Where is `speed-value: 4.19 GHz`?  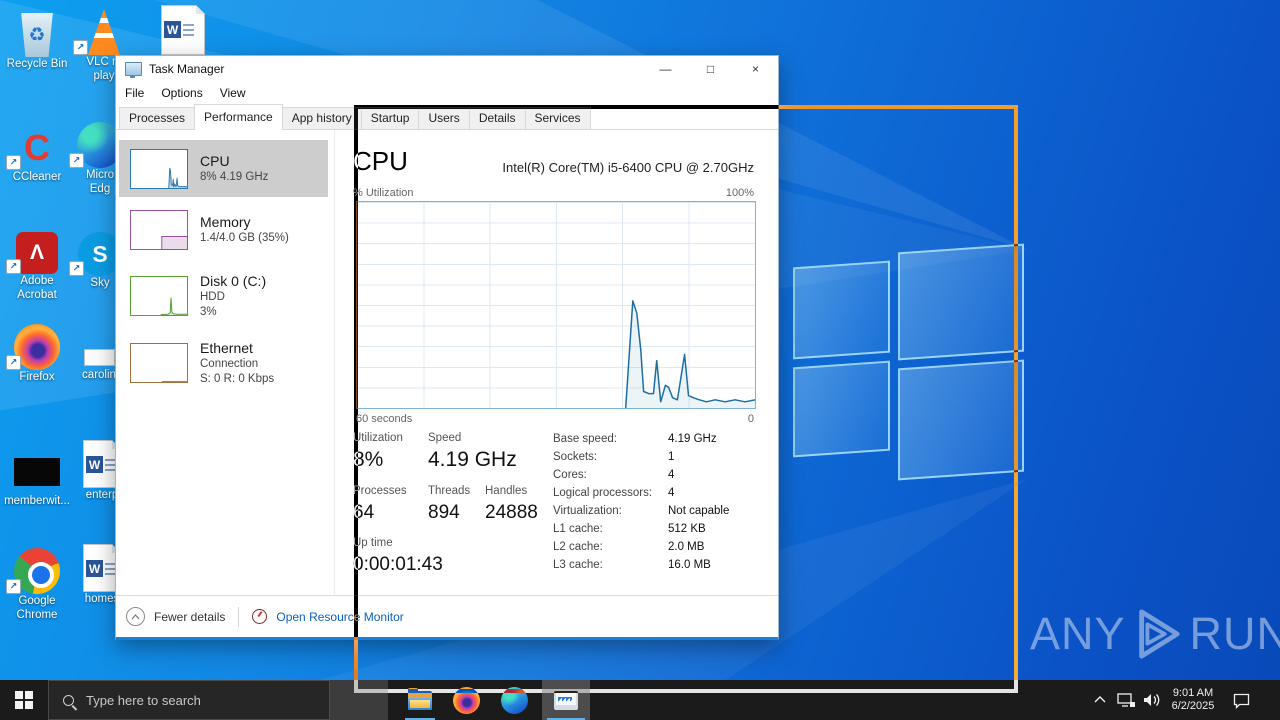 speed-value: 4.19 GHz is located at coordinates (472, 459).